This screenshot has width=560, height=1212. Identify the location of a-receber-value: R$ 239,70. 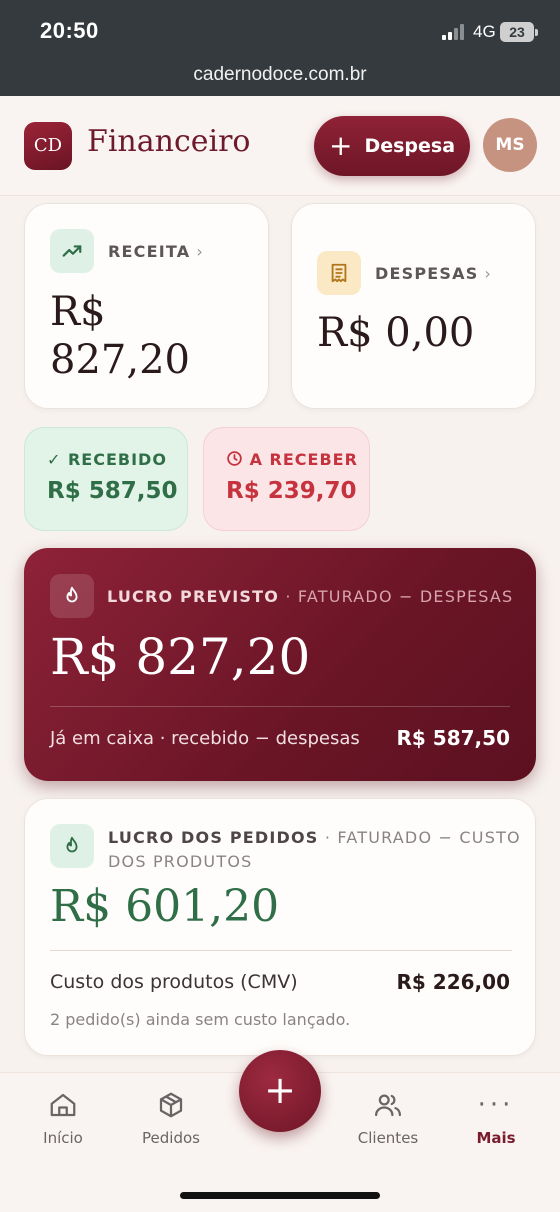
(291, 491).